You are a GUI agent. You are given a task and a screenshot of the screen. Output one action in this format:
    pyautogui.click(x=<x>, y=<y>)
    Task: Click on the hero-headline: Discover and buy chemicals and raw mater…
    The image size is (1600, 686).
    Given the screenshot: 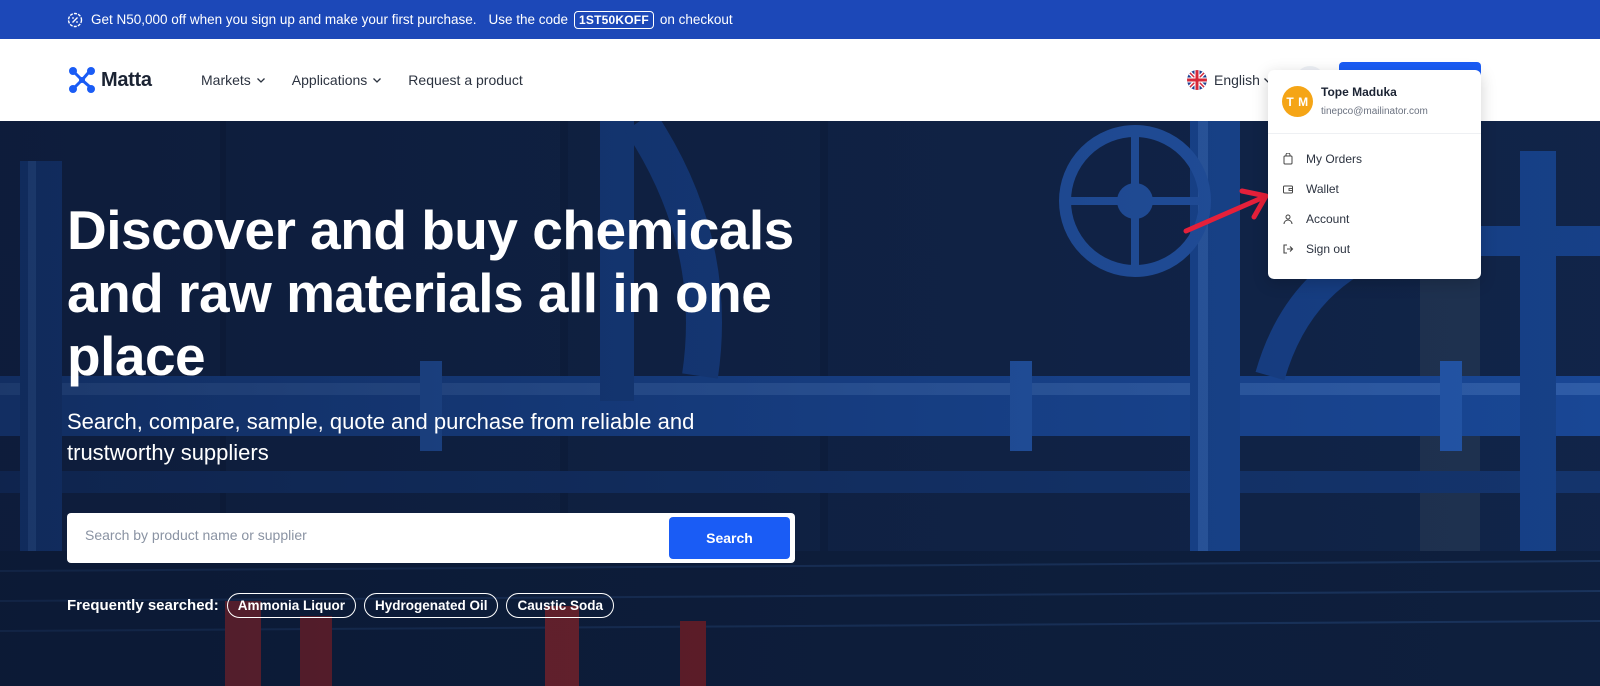 What is the action you would take?
    pyautogui.click(x=430, y=293)
    